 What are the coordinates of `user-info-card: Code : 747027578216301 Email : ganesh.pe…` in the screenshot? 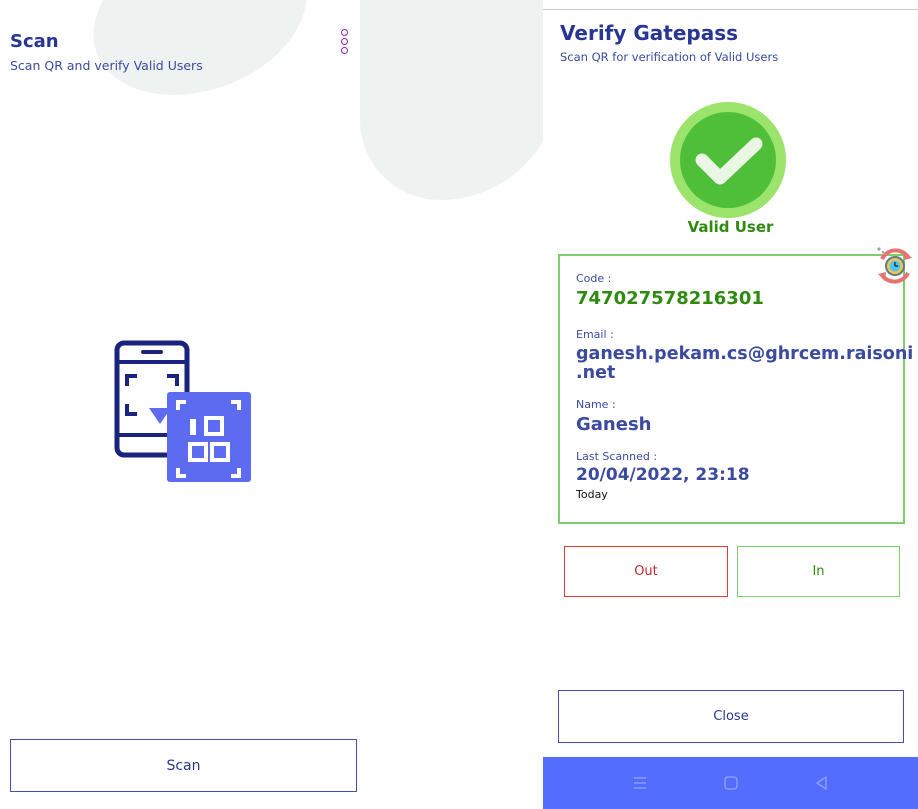 It's located at (736, 389).